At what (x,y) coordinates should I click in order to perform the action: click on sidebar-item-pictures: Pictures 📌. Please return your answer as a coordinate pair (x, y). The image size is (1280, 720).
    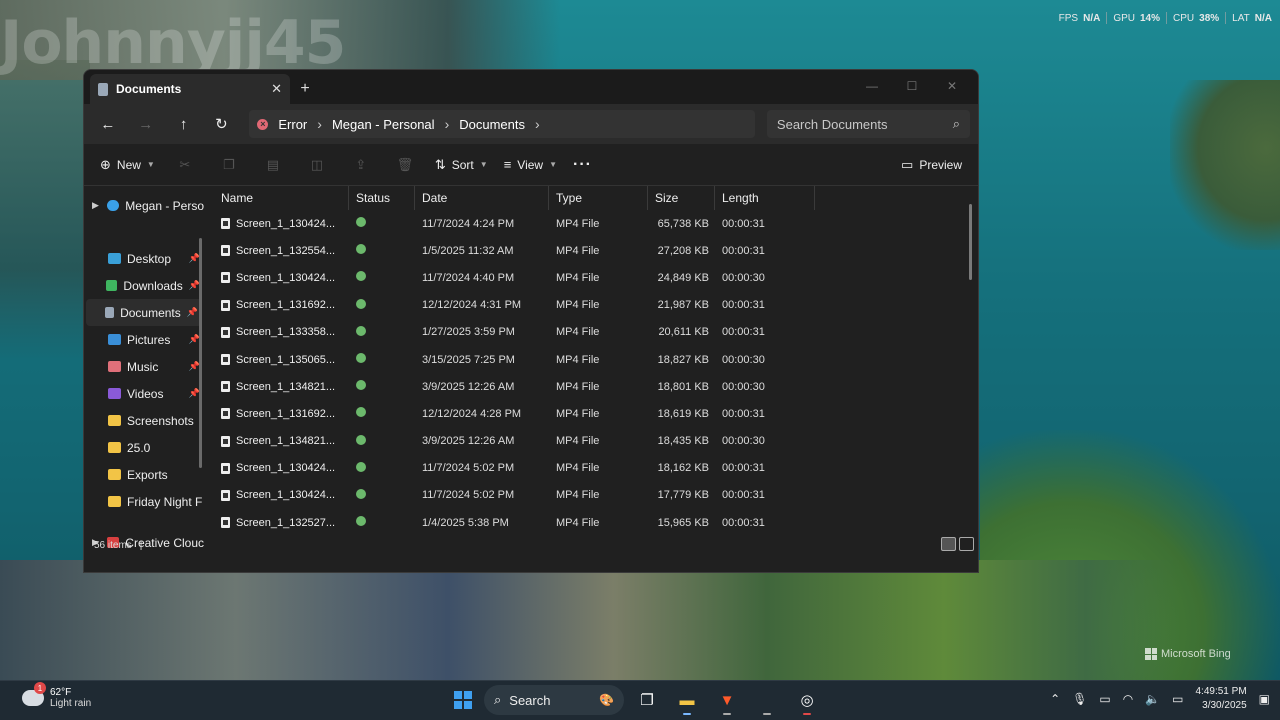
    Looking at the image, I should click on (144, 339).